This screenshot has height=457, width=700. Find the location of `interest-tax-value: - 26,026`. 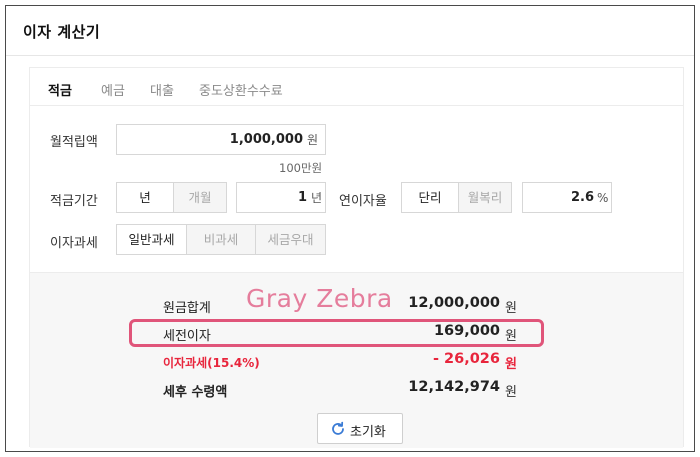

interest-tax-value: - 26,026 is located at coordinates (466, 359).